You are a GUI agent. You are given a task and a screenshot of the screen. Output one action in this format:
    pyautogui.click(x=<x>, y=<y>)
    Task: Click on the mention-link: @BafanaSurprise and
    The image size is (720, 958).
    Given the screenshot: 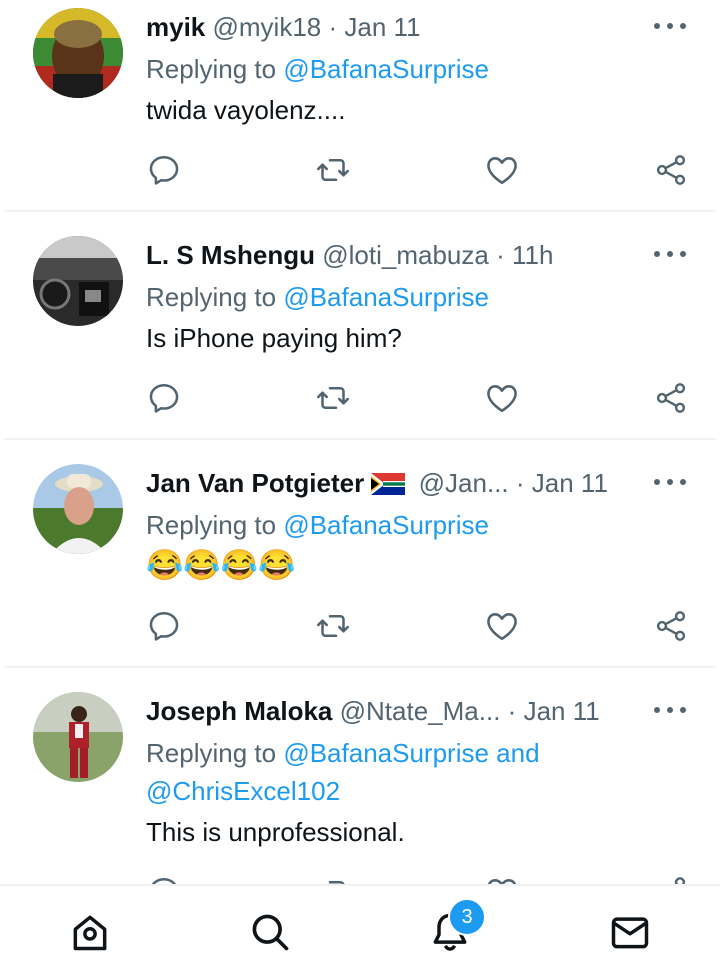 What is the action you would take?
    pyautogui.click(x=411, y=753)
    